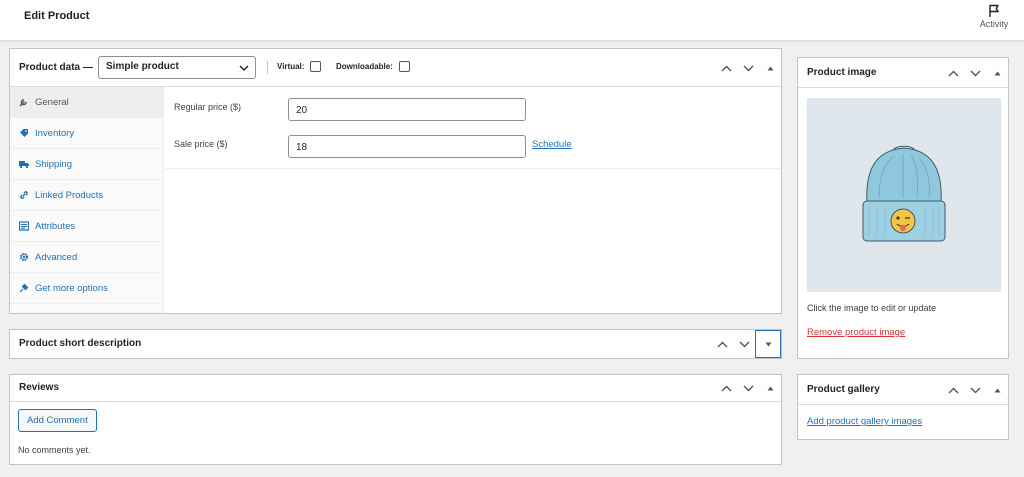  I want to click on schedule-link: Schedule, so click(552, 144).